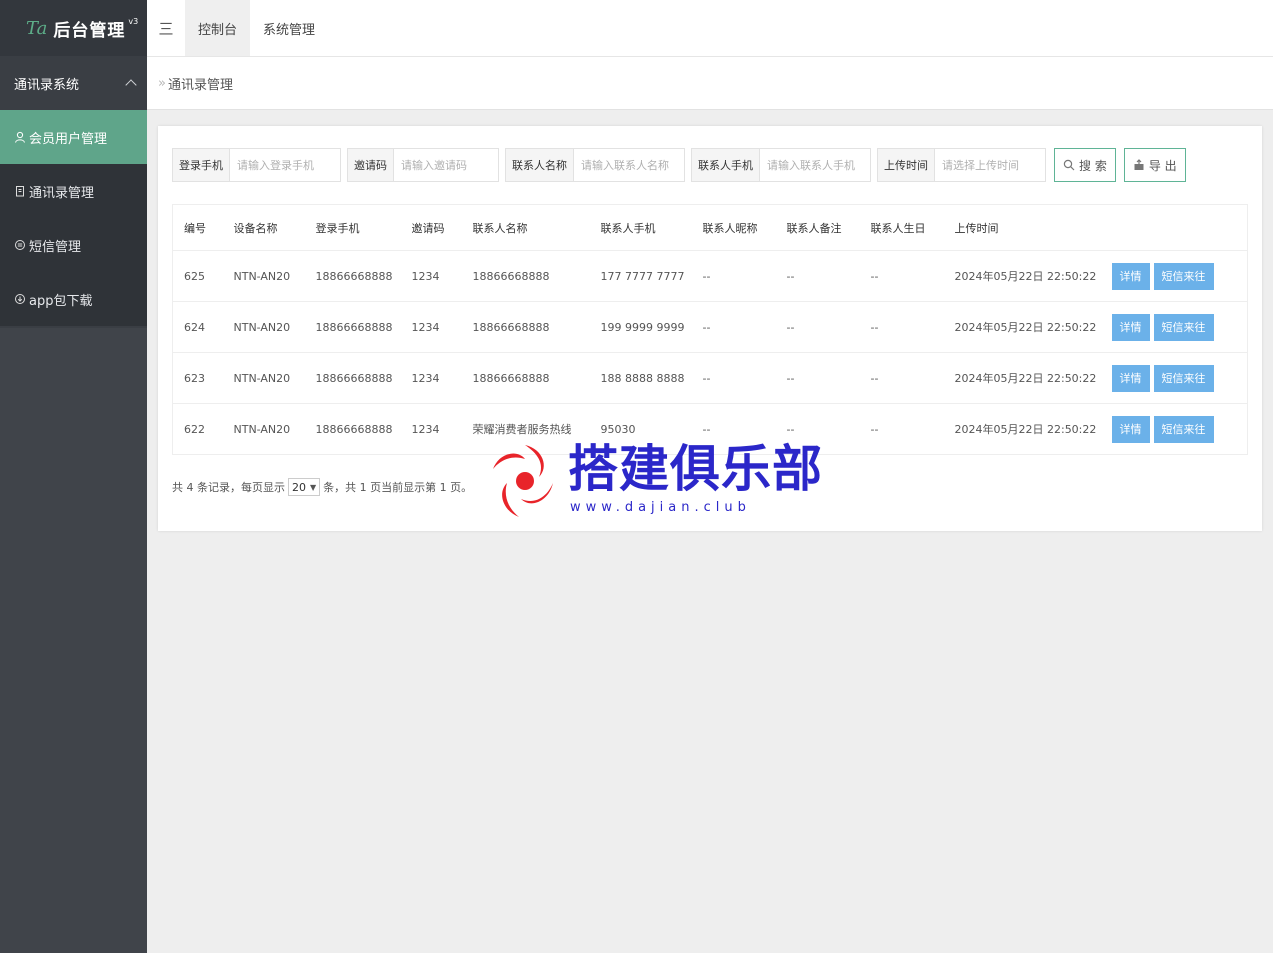 The image size is (1273, 953). I want to click on menu-toggle-button: 三, so click(166, 28).